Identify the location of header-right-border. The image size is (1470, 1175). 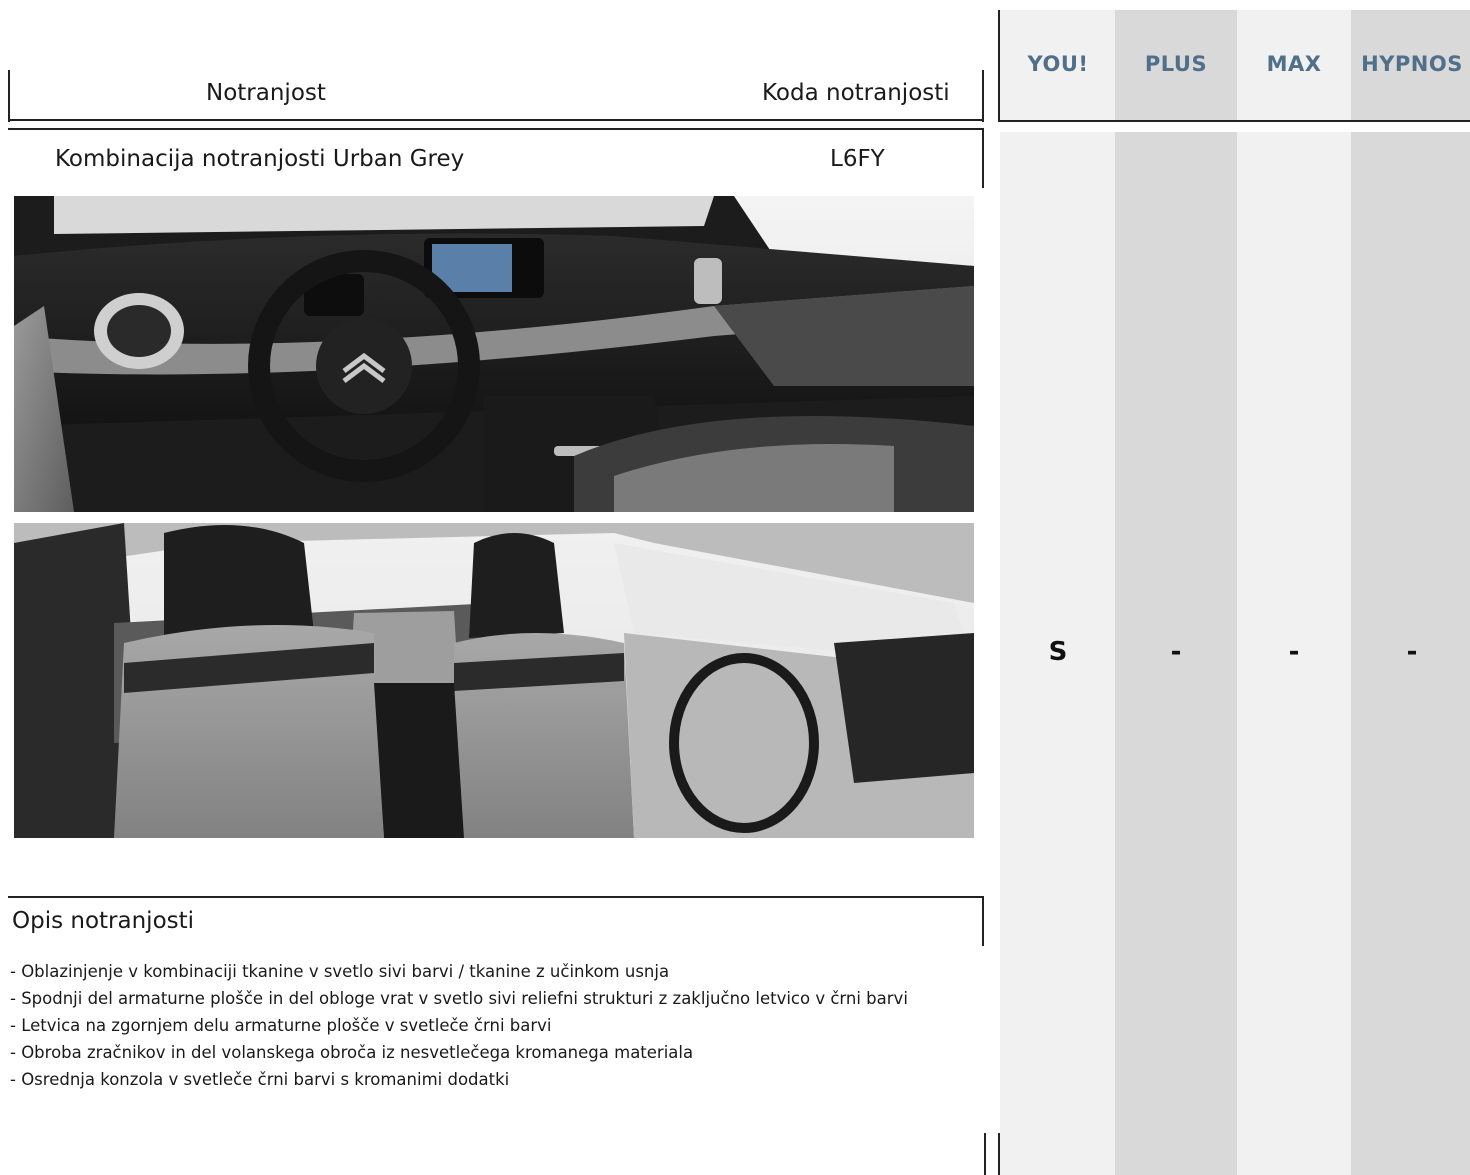
(983, 96).